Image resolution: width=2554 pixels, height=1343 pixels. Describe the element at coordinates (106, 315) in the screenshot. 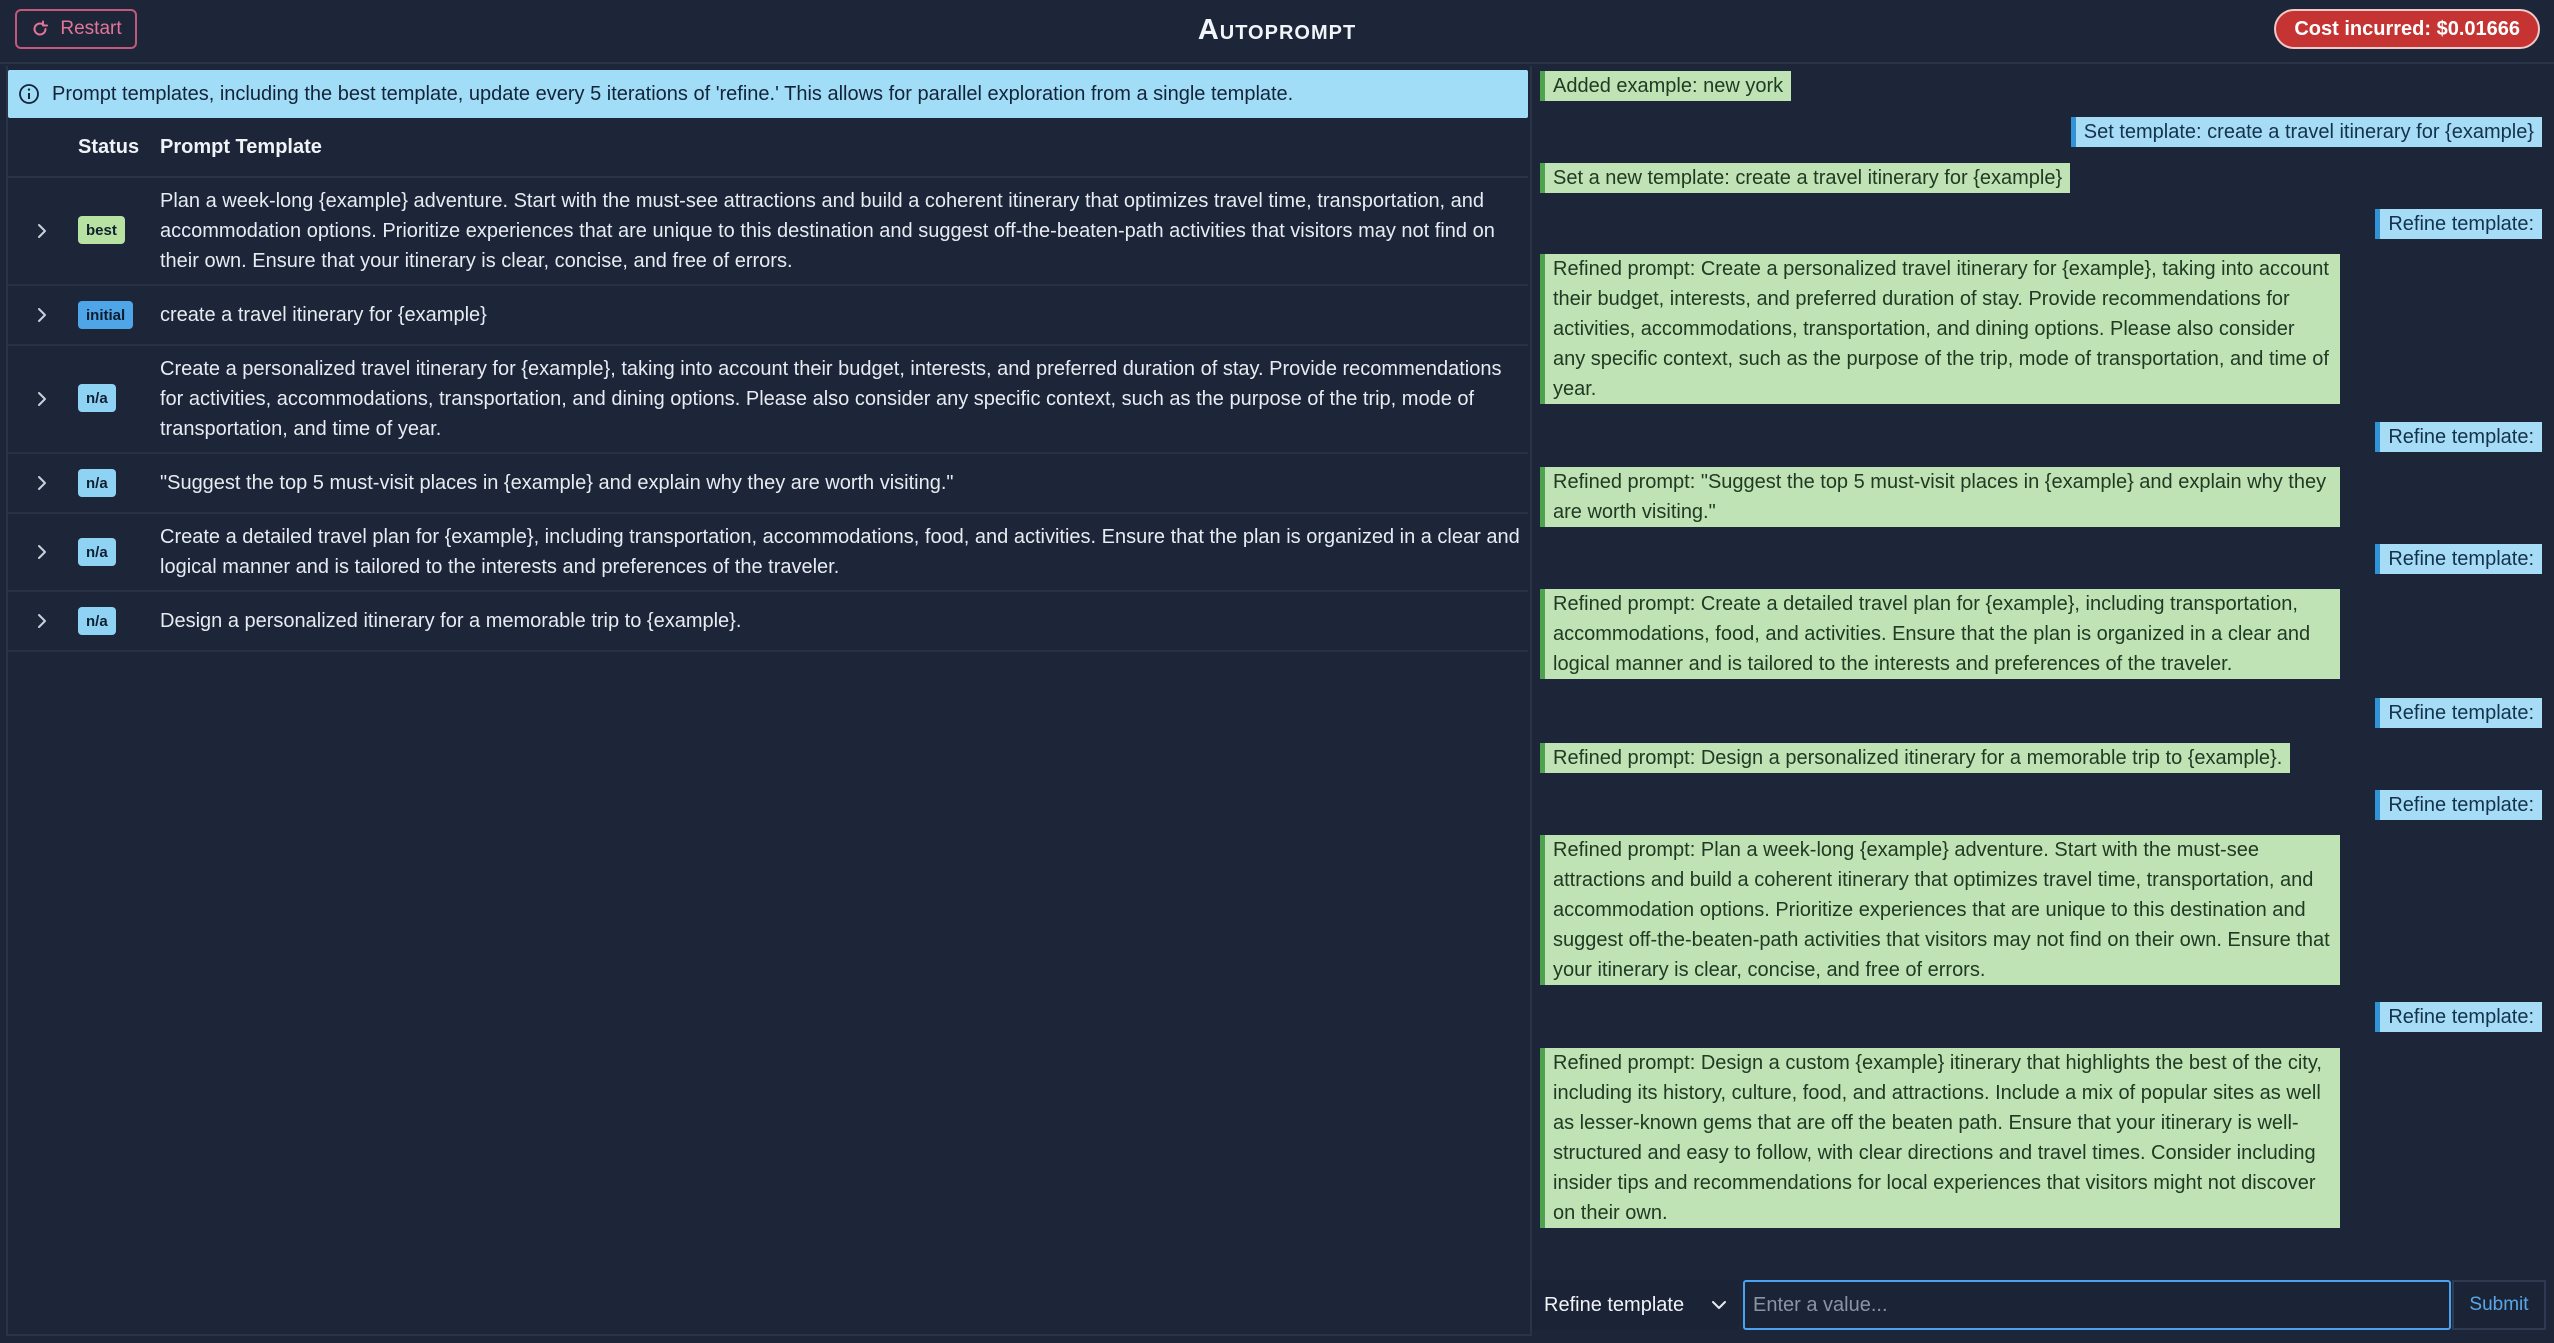

I see `status-badge: initial` at that location.